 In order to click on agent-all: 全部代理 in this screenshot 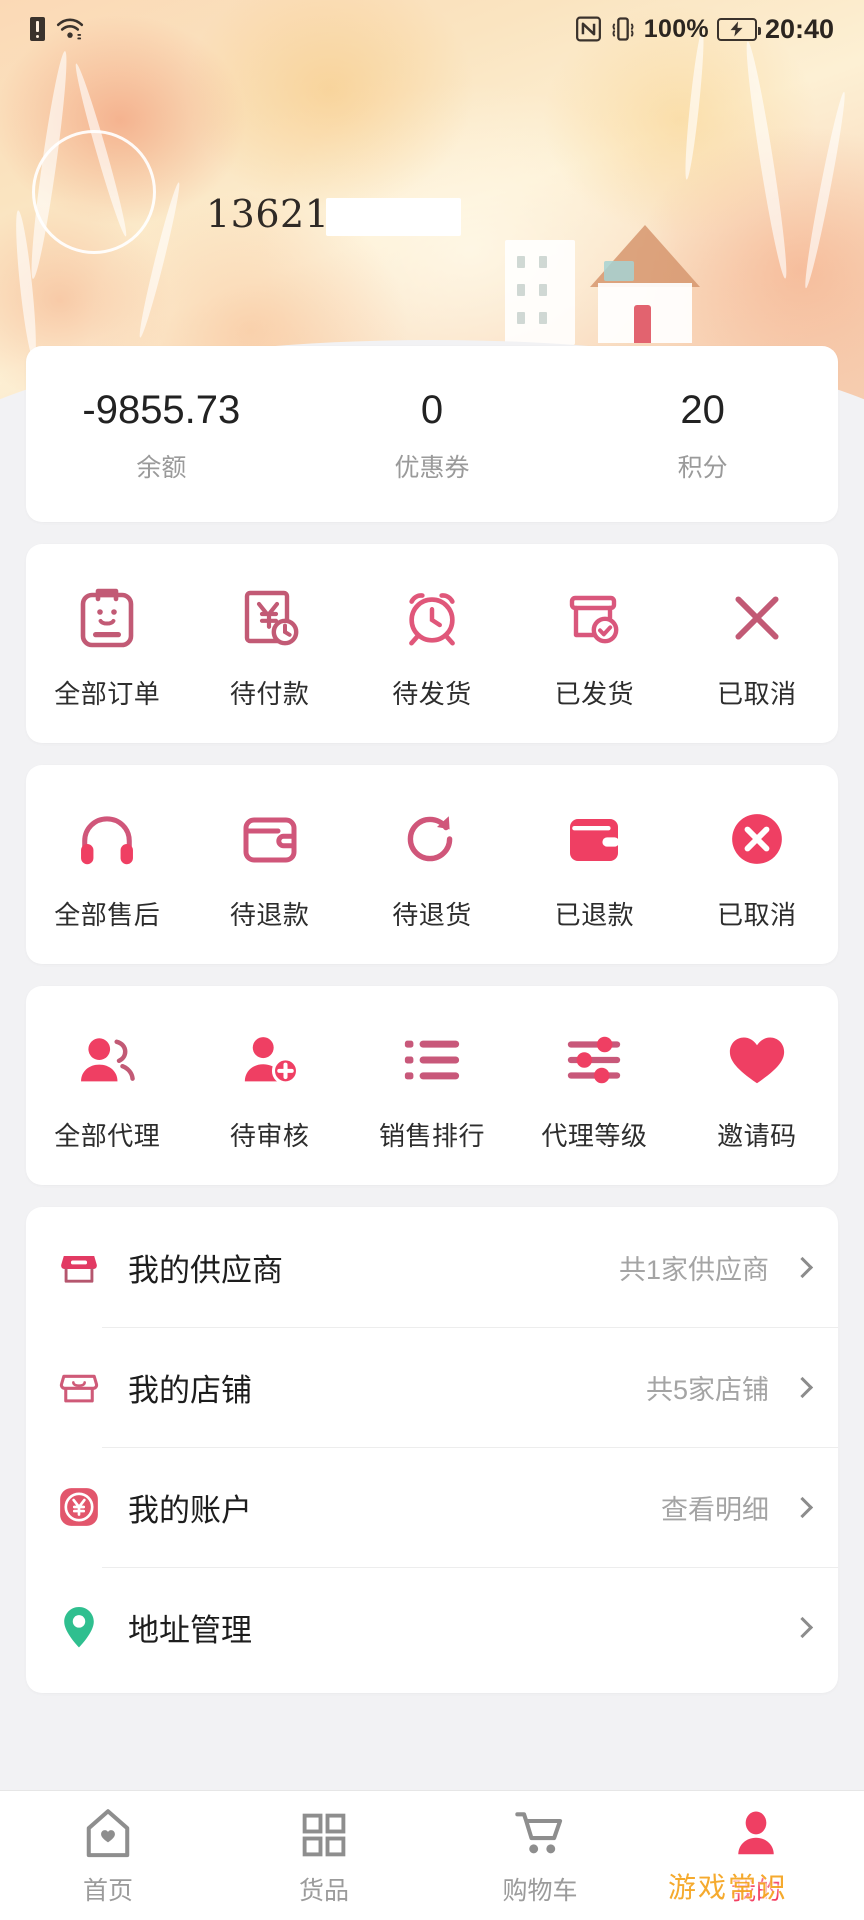, I will do `click(107, 1088)`.